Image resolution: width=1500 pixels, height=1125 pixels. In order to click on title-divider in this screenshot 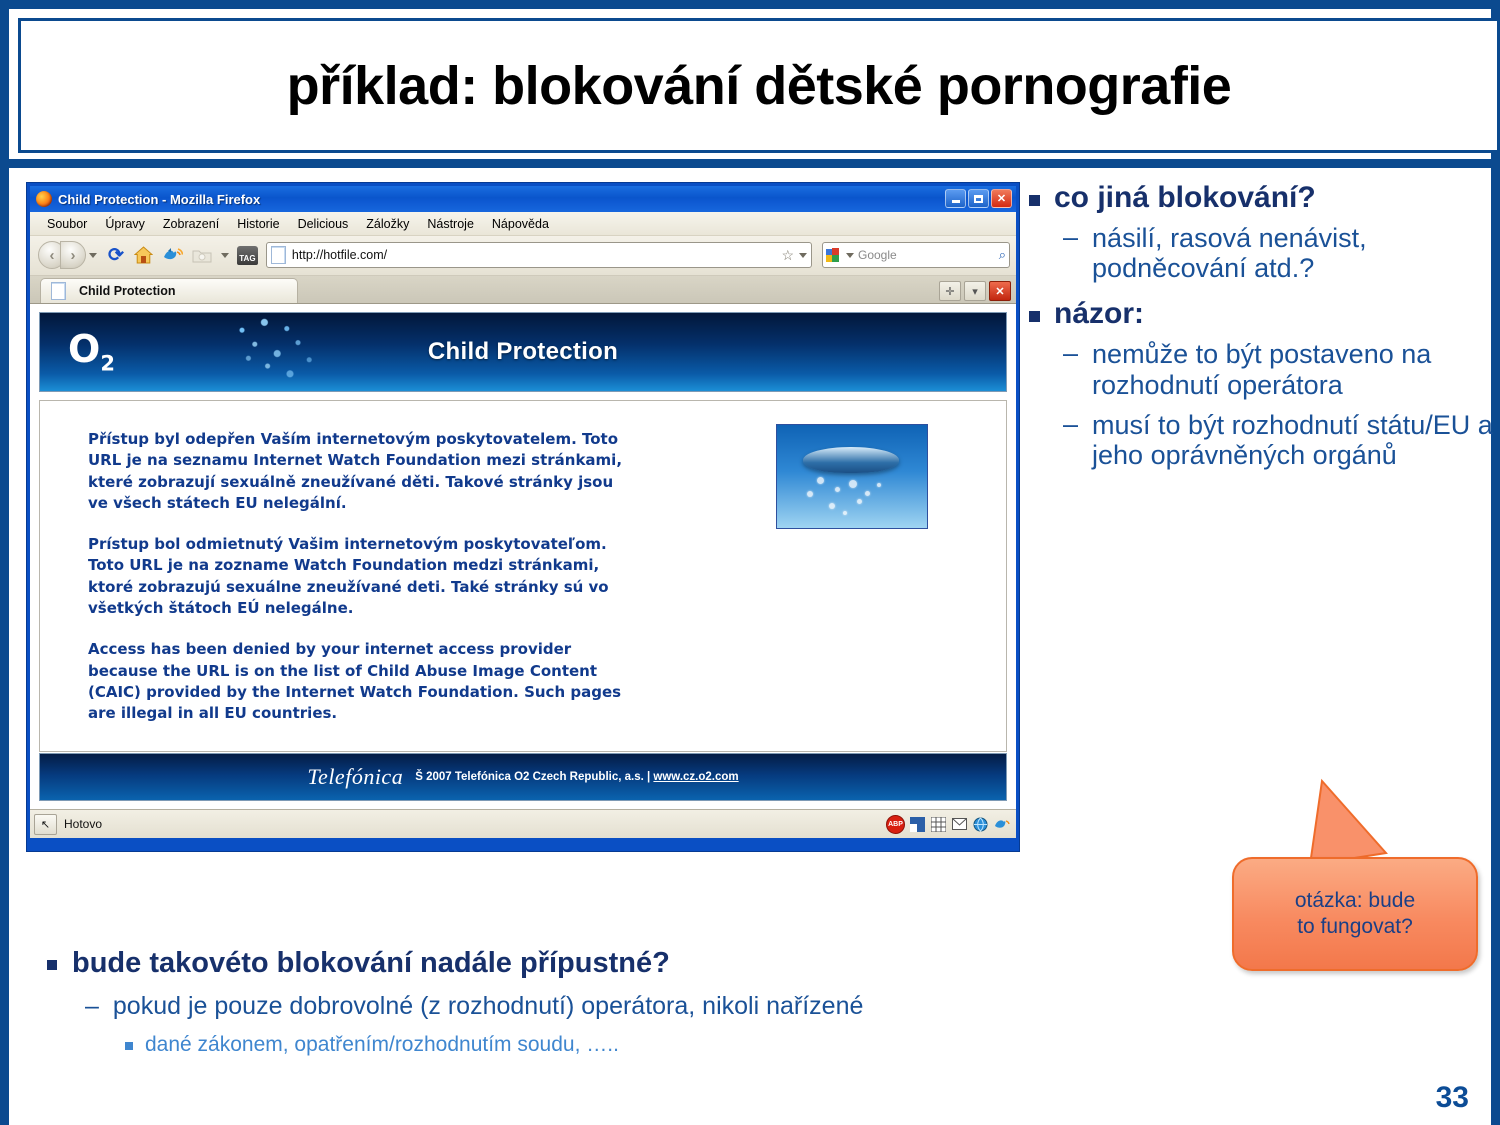, I will do `click(754, 163)`.